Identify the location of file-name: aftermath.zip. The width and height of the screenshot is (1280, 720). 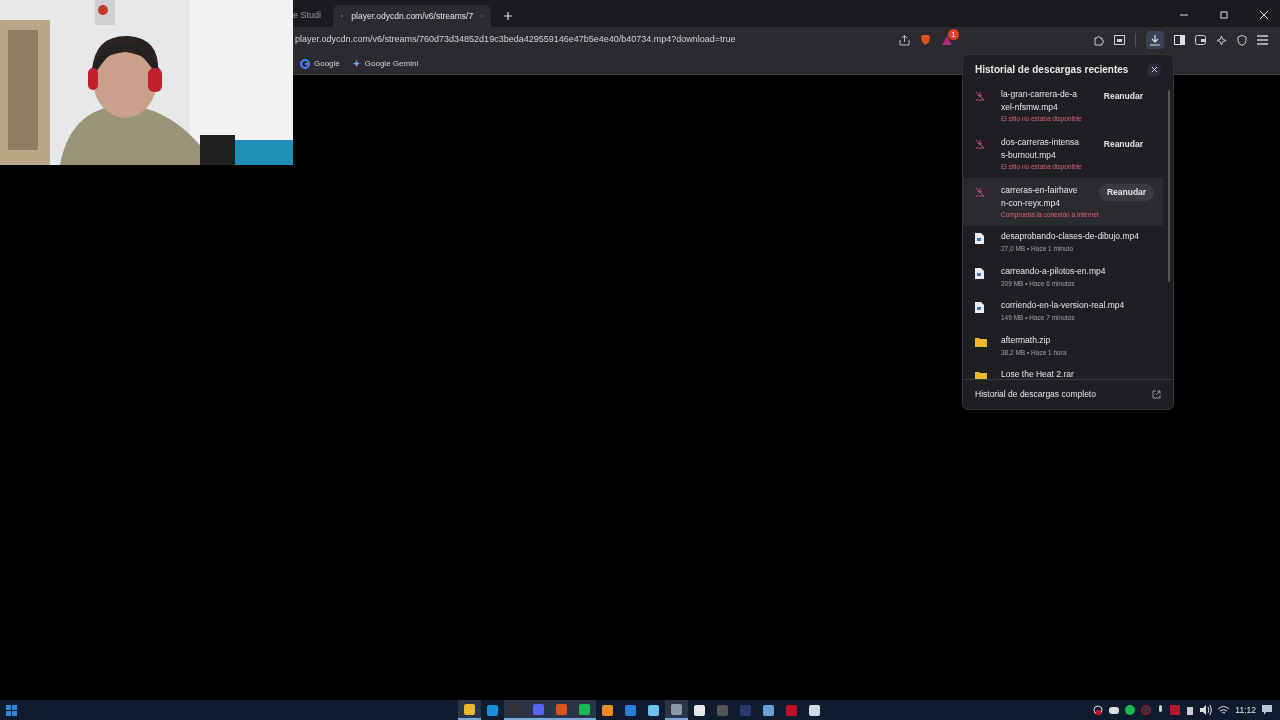
(1026, 340).